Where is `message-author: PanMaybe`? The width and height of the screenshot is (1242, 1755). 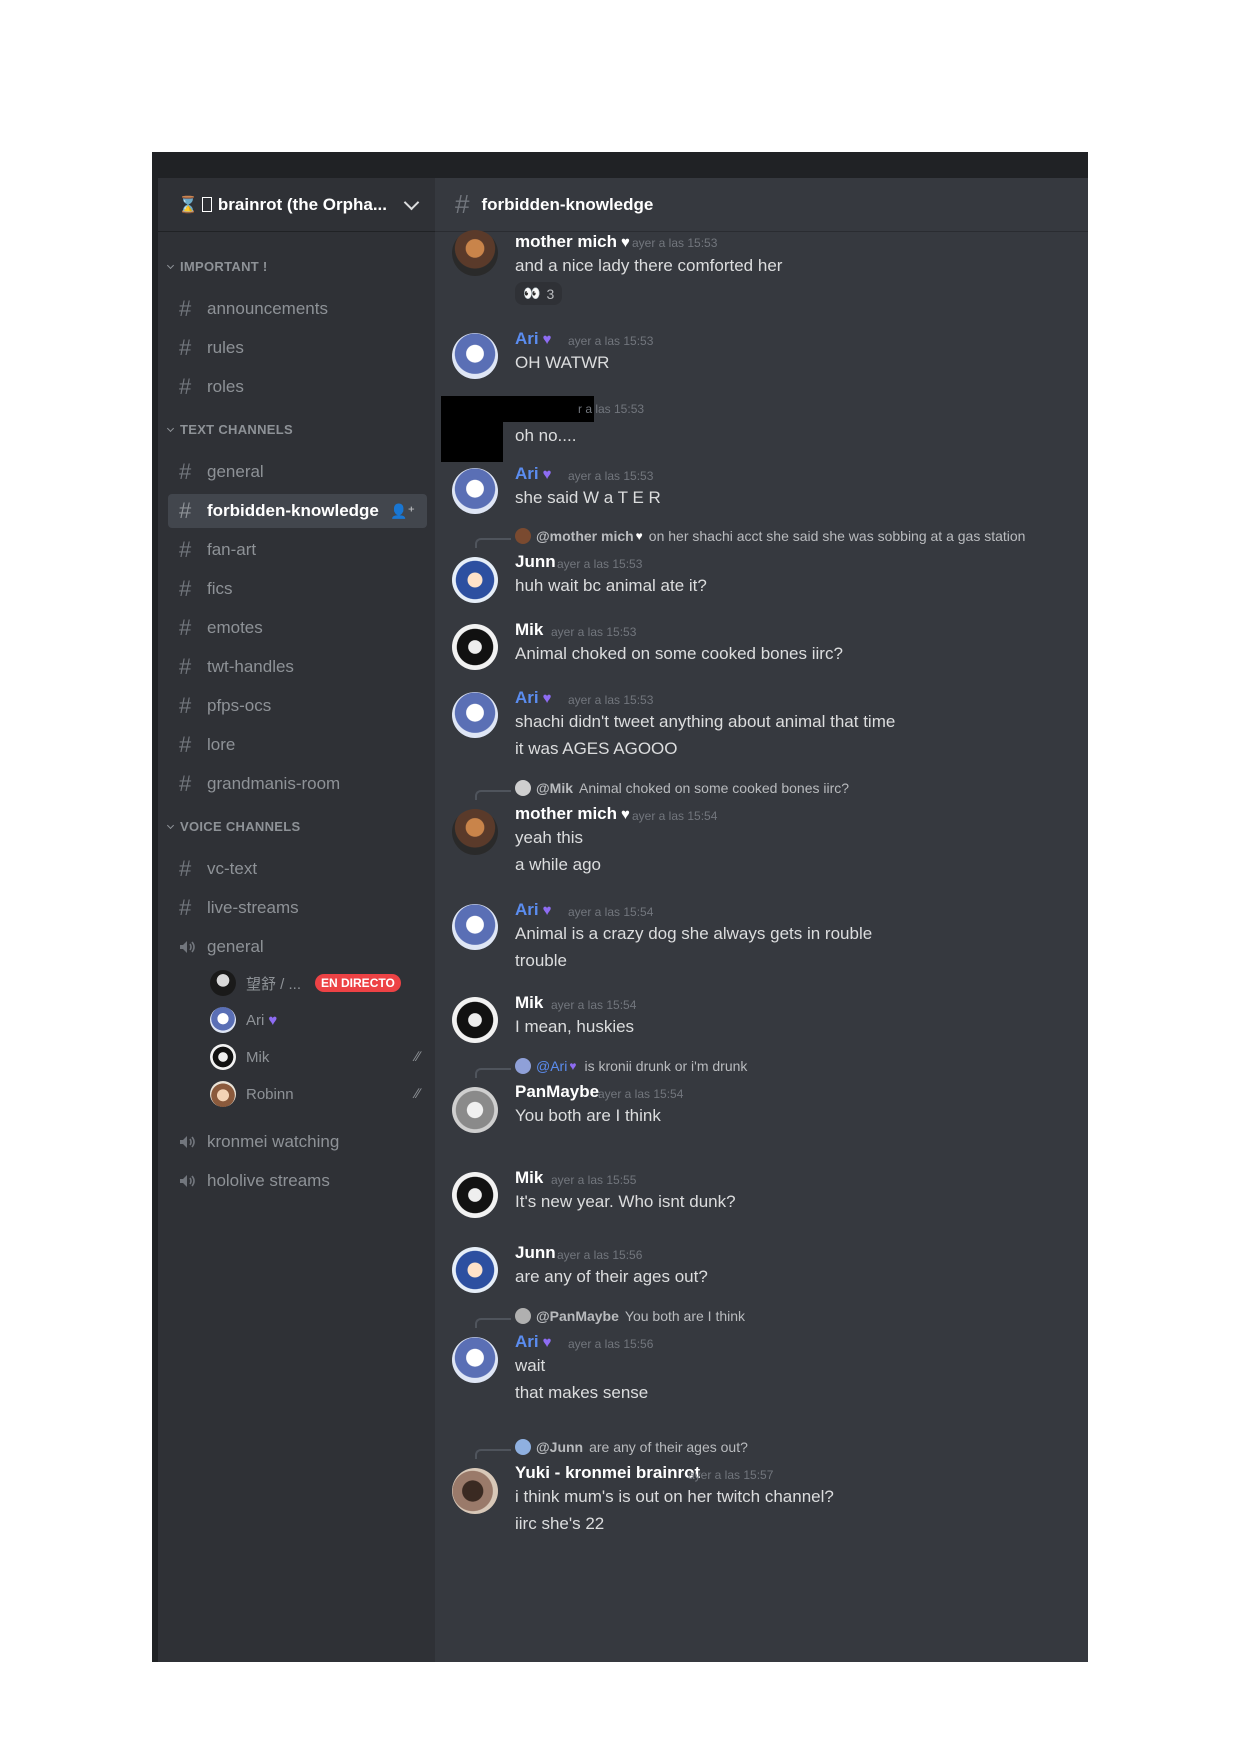 message-author: PanMaybe is located at coordinates (557, 1092).